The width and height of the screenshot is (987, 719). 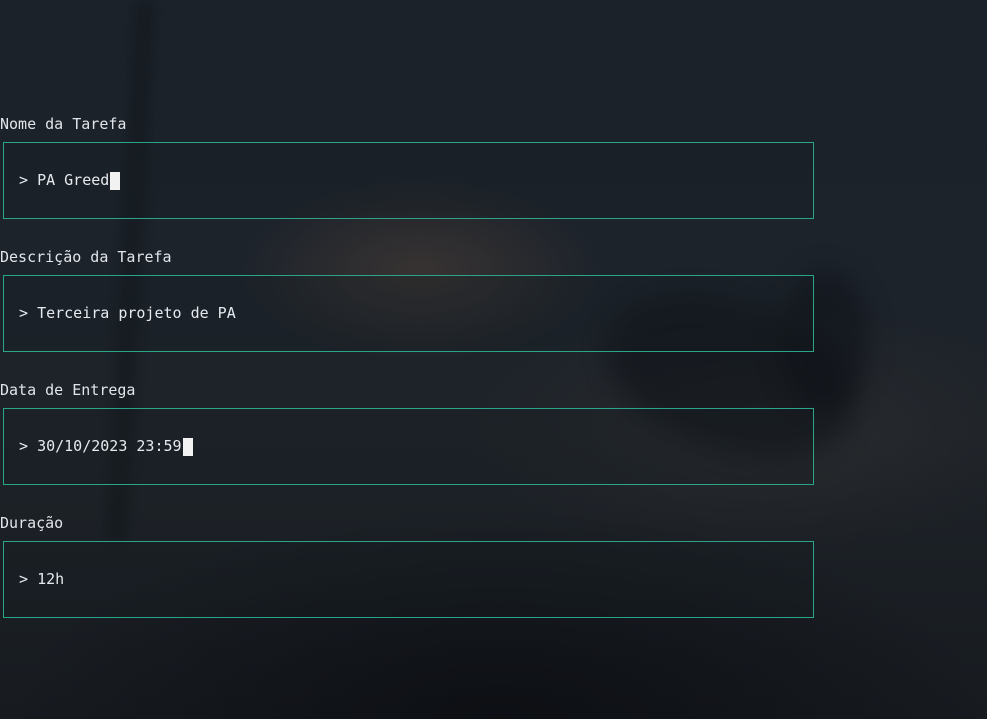 I want to click on task-description-text: Terceira projeto de PA, so click(x=136, y=313).